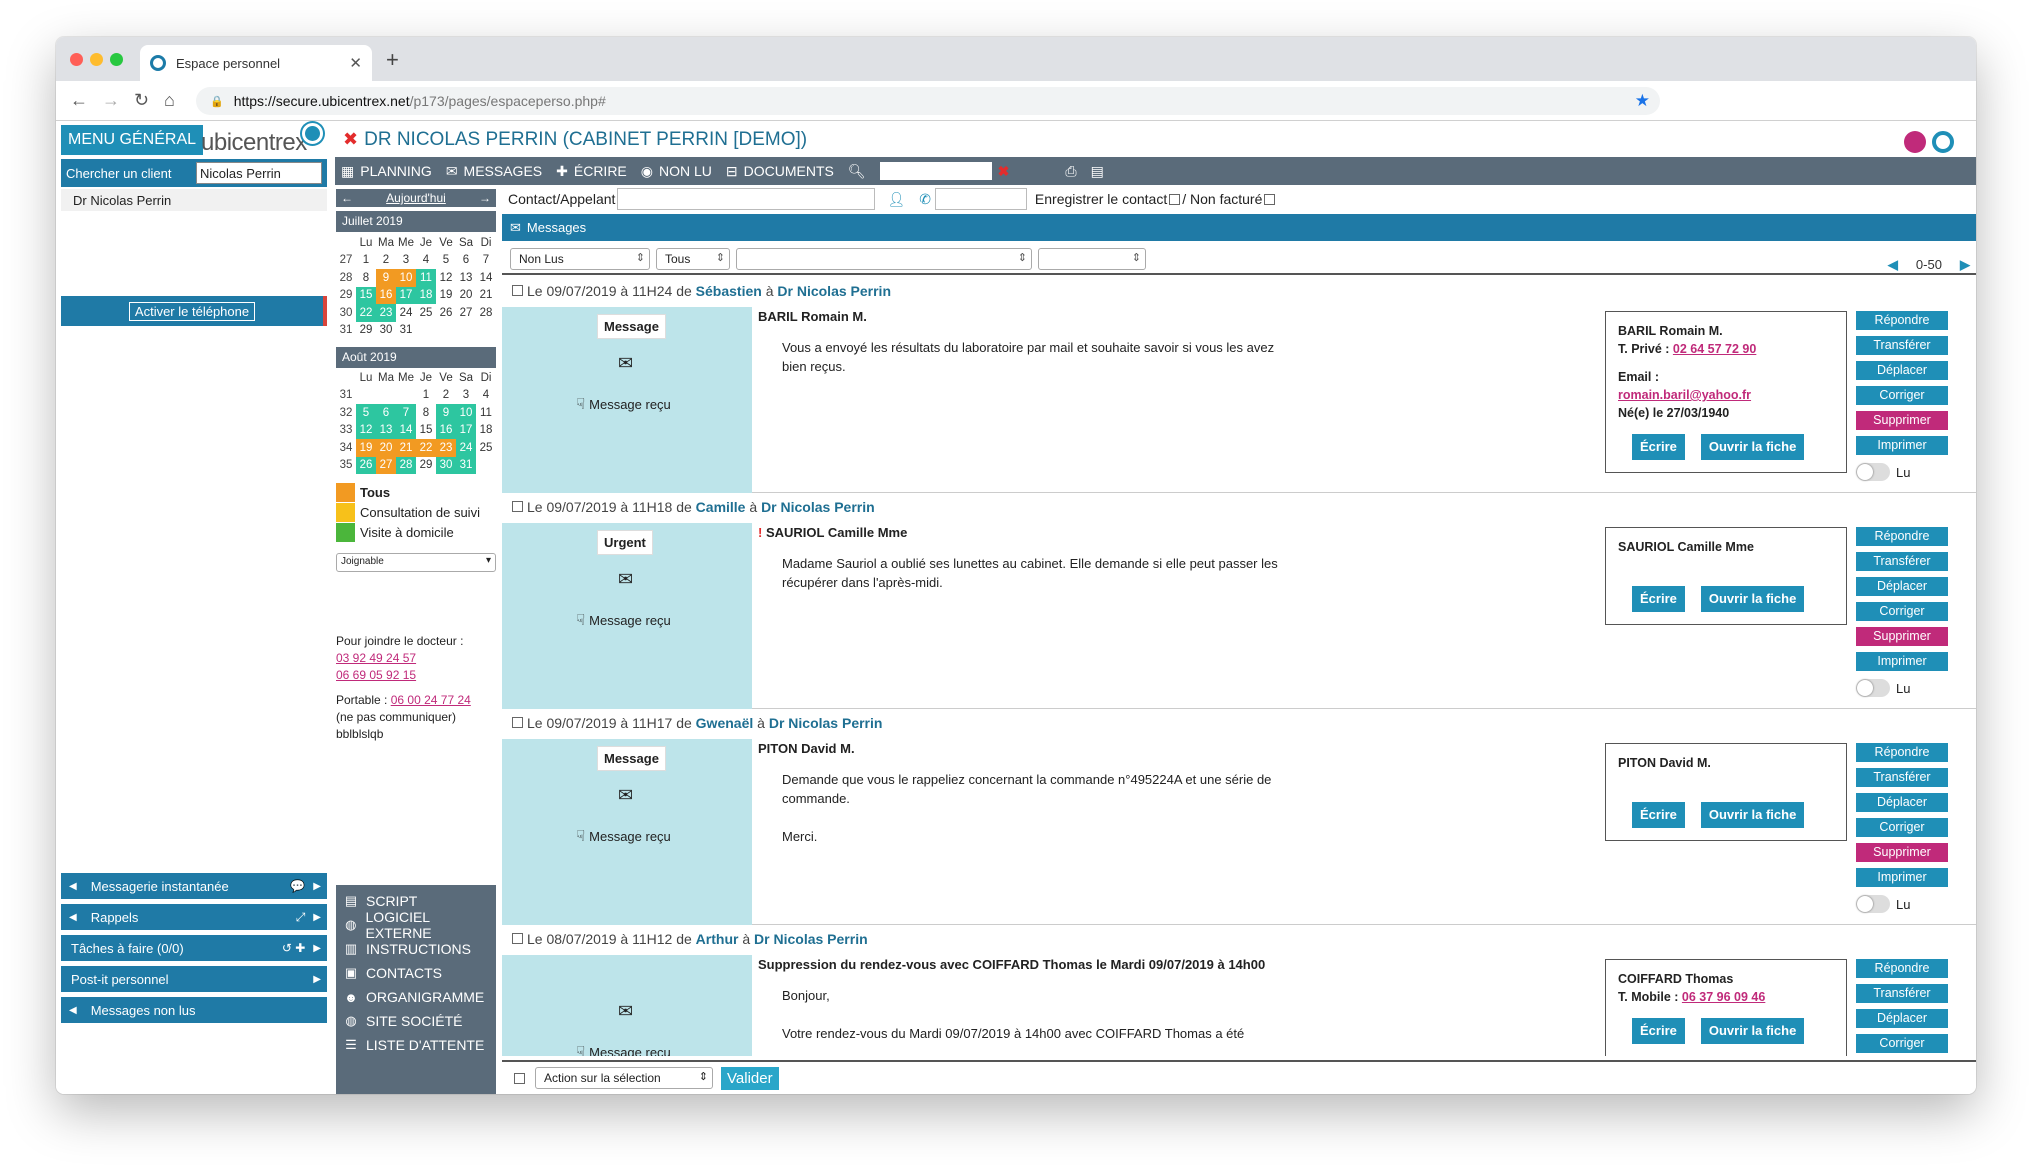 The width and height of the screenshot is (2032, 1169). I want to click on close-window-dot, so click(76, 59).